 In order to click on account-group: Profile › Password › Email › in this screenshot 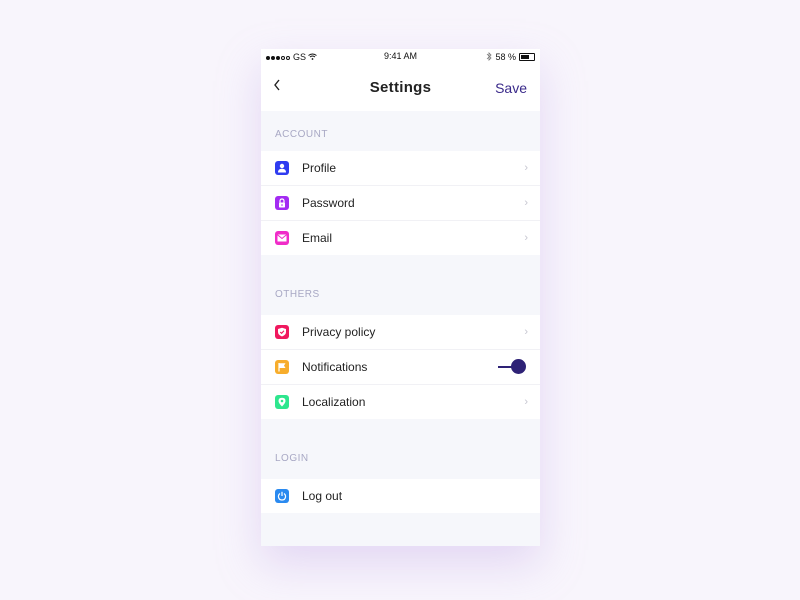, I will do `click(400, 203)`.